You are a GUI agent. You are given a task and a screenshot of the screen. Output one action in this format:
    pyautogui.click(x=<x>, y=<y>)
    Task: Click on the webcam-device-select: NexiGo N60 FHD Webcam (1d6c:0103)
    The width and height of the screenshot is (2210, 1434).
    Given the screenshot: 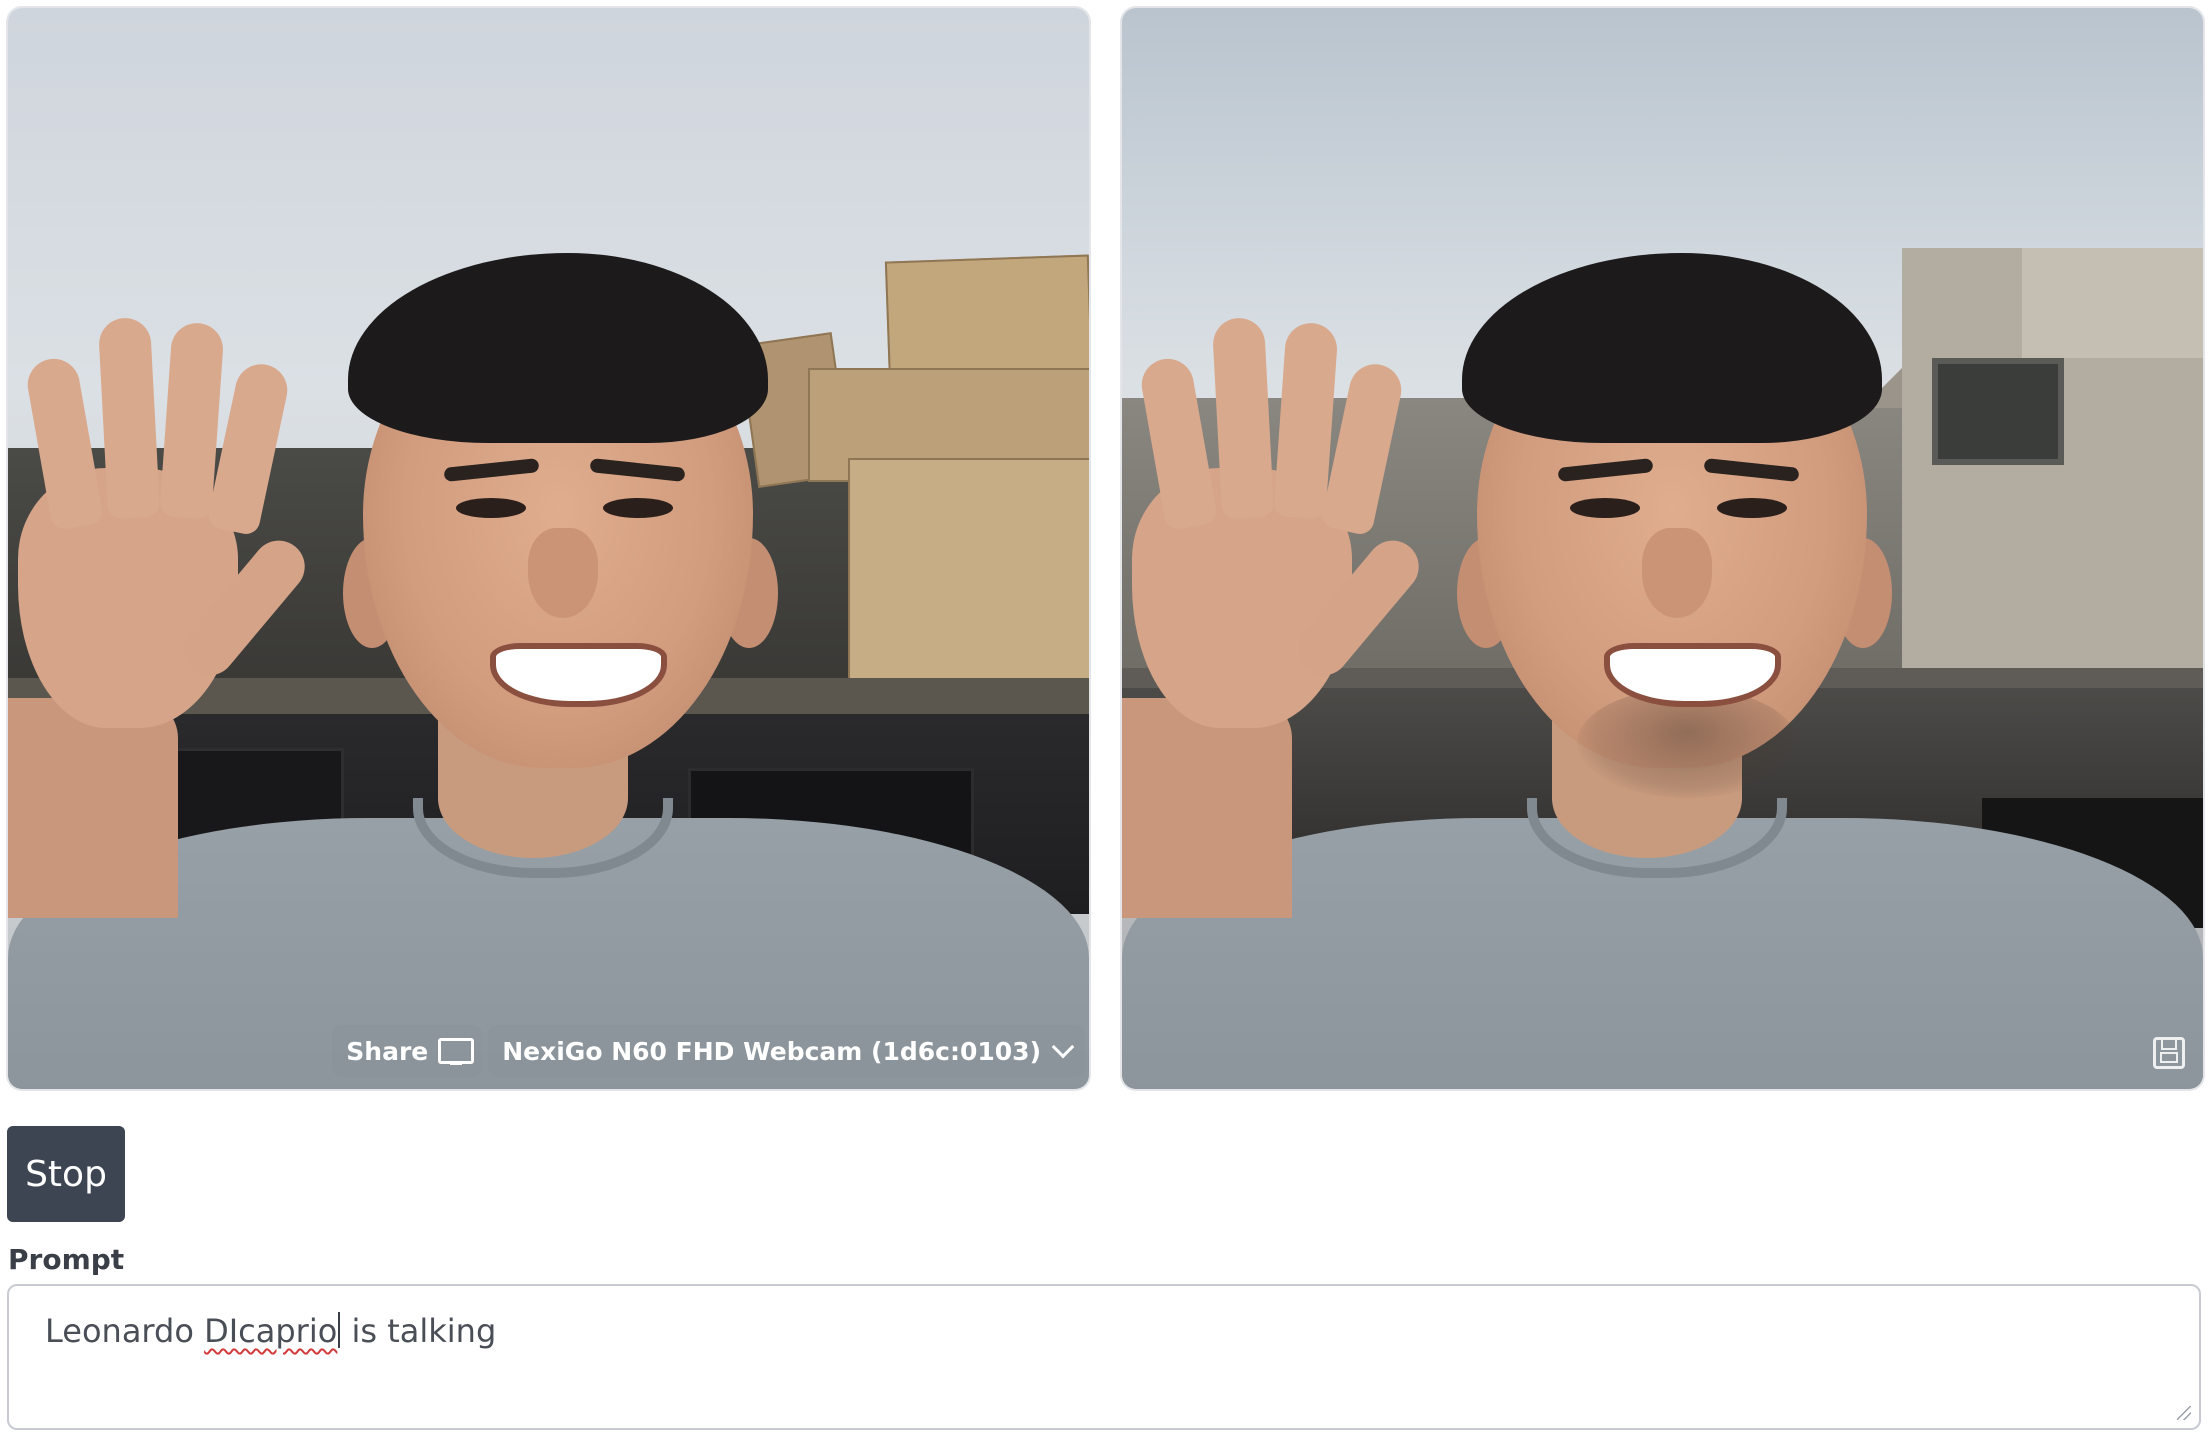 What is the action you would take?
    pyautogui.click(x=786, y=1051)
    